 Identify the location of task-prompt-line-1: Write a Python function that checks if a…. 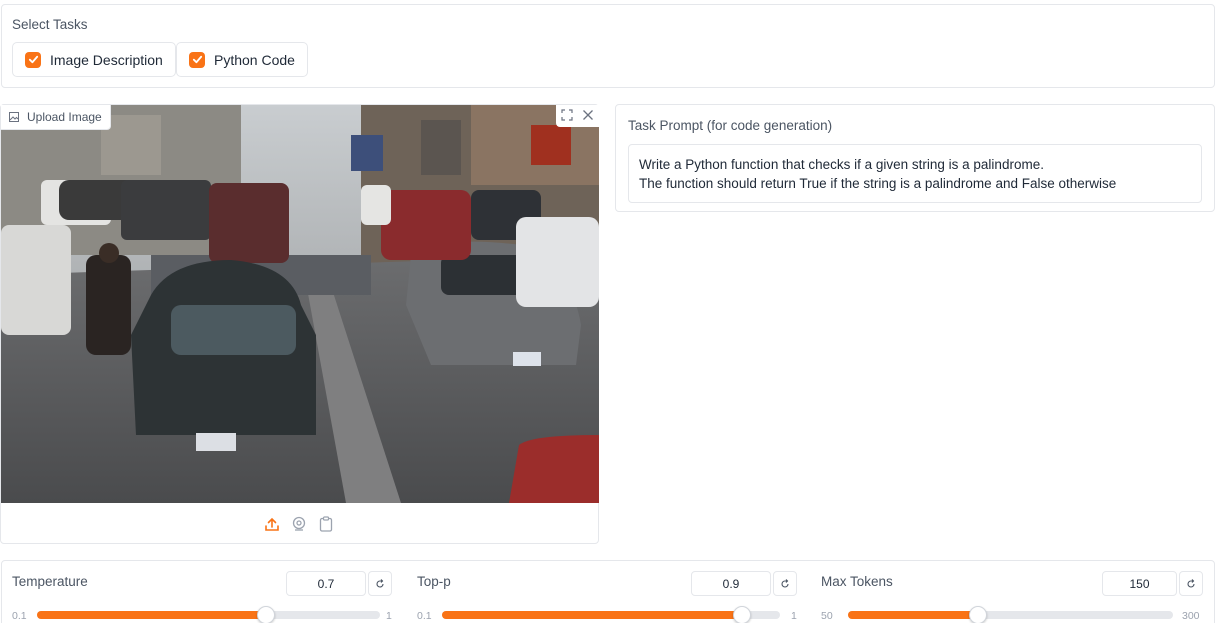
(841, 164).